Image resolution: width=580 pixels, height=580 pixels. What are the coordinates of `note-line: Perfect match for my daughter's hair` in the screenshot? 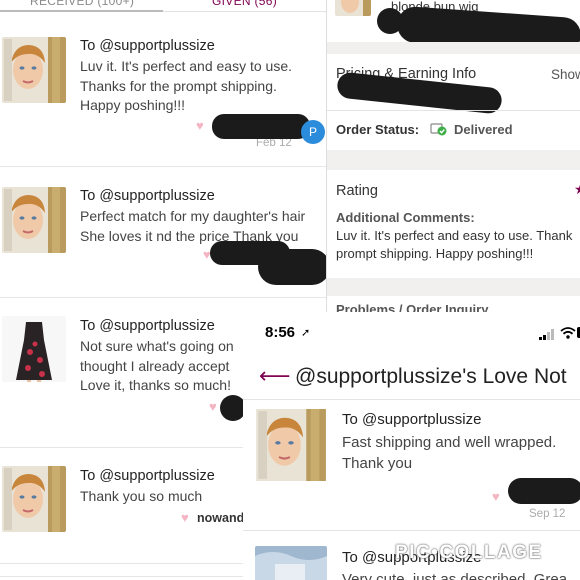 It's located at (193, 216).